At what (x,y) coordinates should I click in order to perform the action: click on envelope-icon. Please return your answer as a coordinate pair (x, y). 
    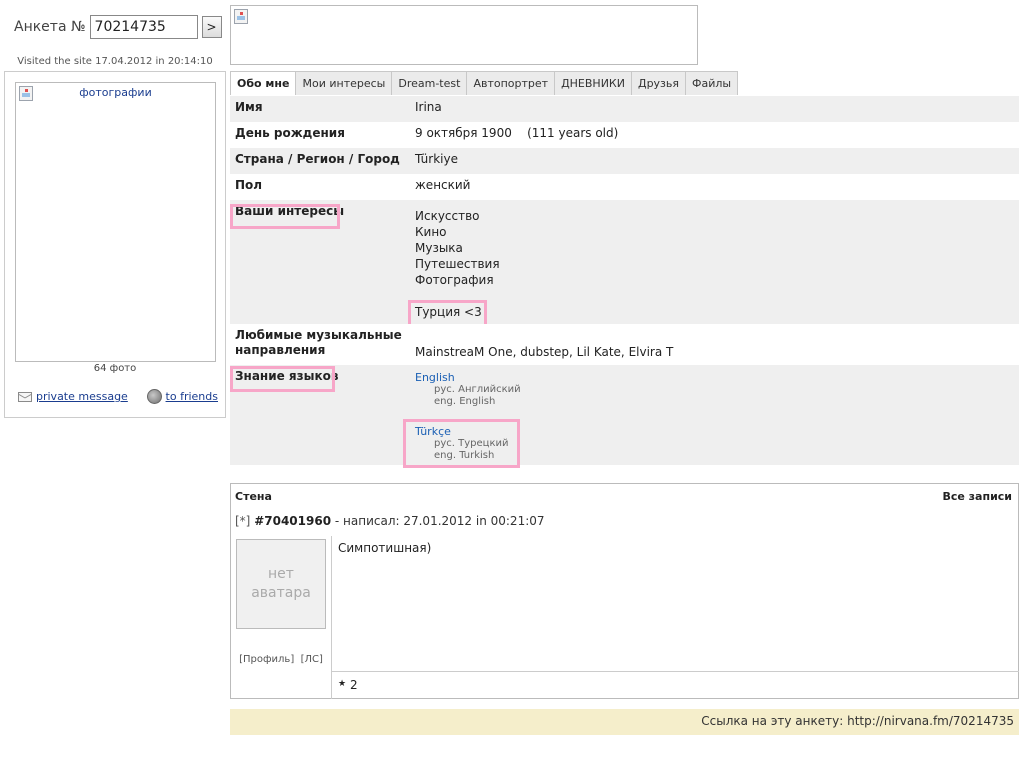
    Looking at the image, I should click on (25, 396).